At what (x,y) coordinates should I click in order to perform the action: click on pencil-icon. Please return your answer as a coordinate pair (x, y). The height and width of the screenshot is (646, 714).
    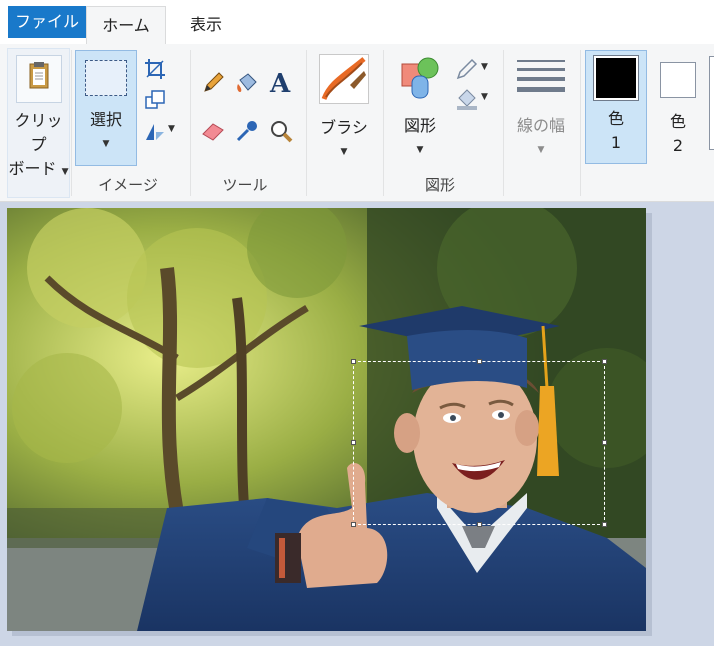
    Looking at the image, I should click on (213, 83).